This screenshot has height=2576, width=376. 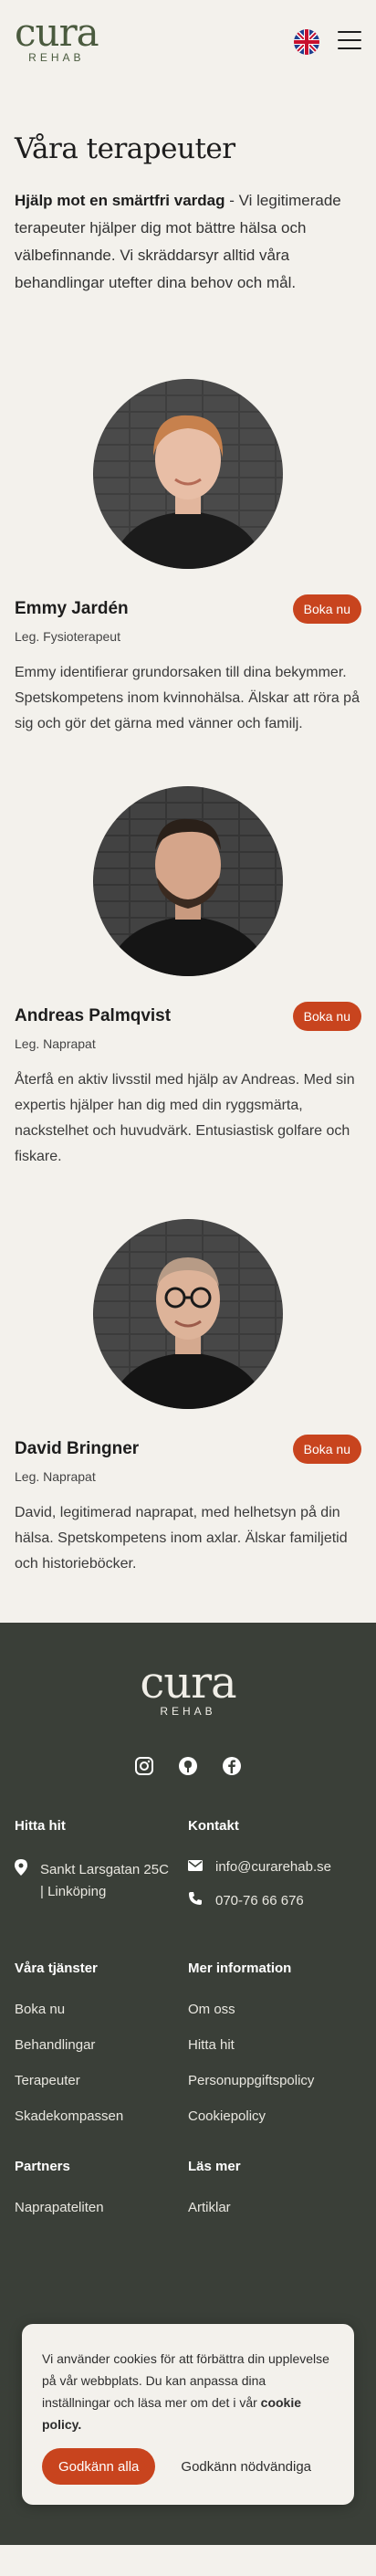 I want to click on find-us-heading: Hitta hit, so click(x=40, y=1826).